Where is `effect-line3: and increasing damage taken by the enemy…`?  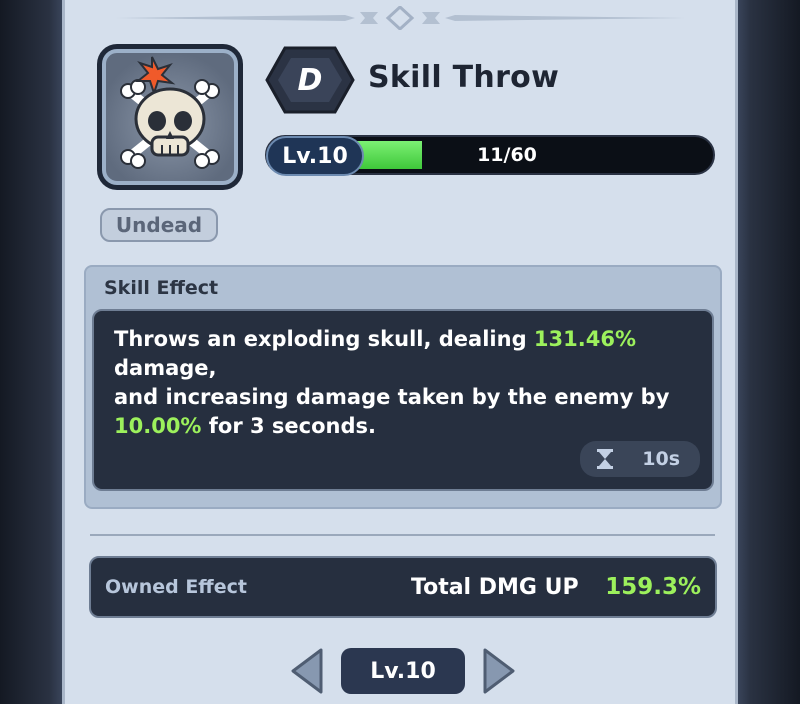 effect-line3: and increasing damage taken by the enemy… is located at coordinates (392, 397).